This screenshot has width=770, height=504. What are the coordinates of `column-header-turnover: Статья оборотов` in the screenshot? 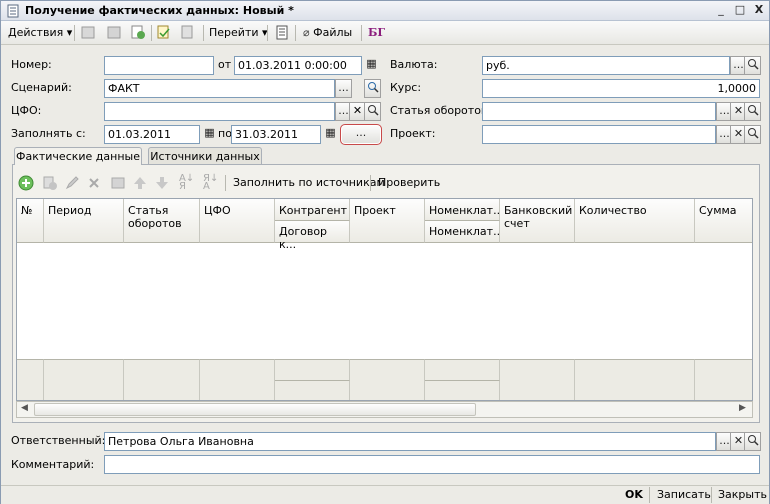 It's located at (162, 221).